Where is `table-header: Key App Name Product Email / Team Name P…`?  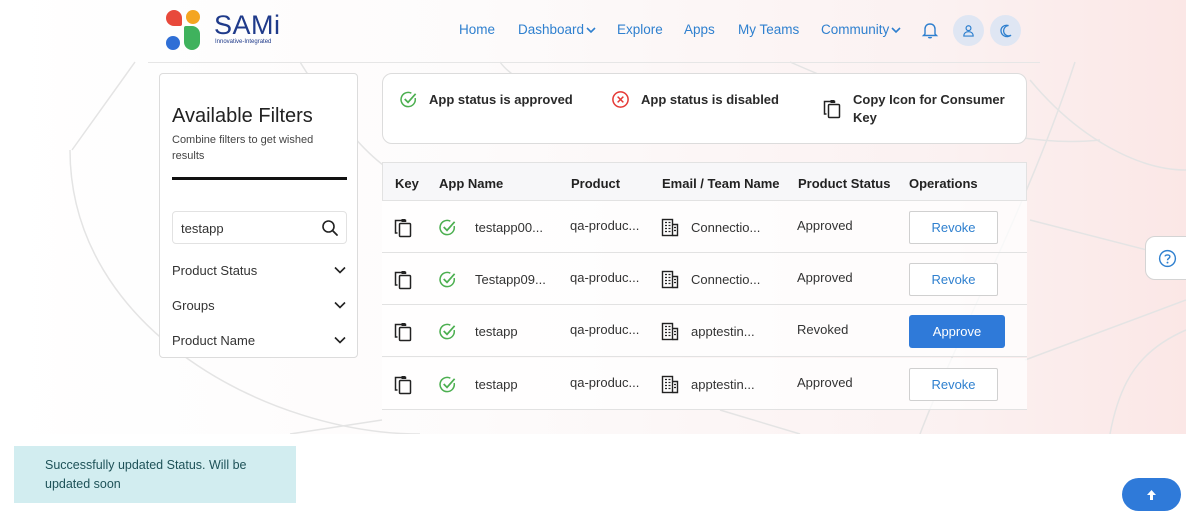 table-header: Key App Name Product Email / Team Name P… is located at coordinates (704, 181).